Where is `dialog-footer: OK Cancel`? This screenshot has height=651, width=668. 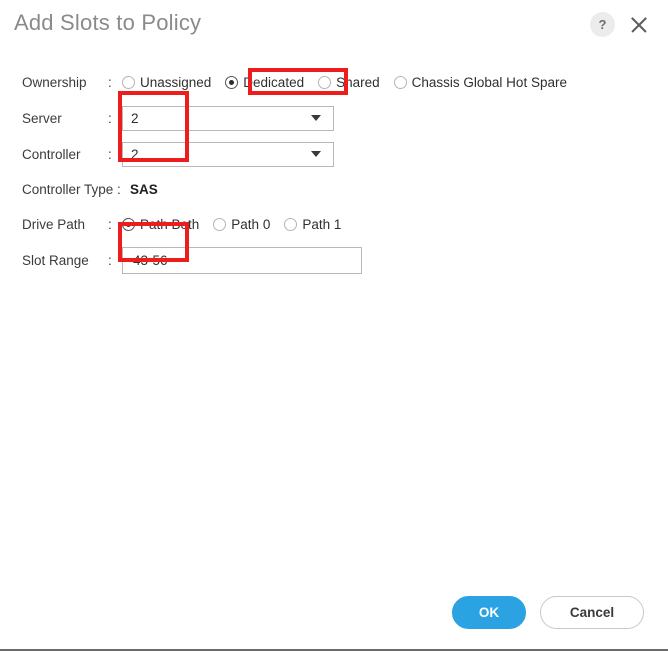 dialog-footer: OK Cancel is located at coordinates (334, 618).